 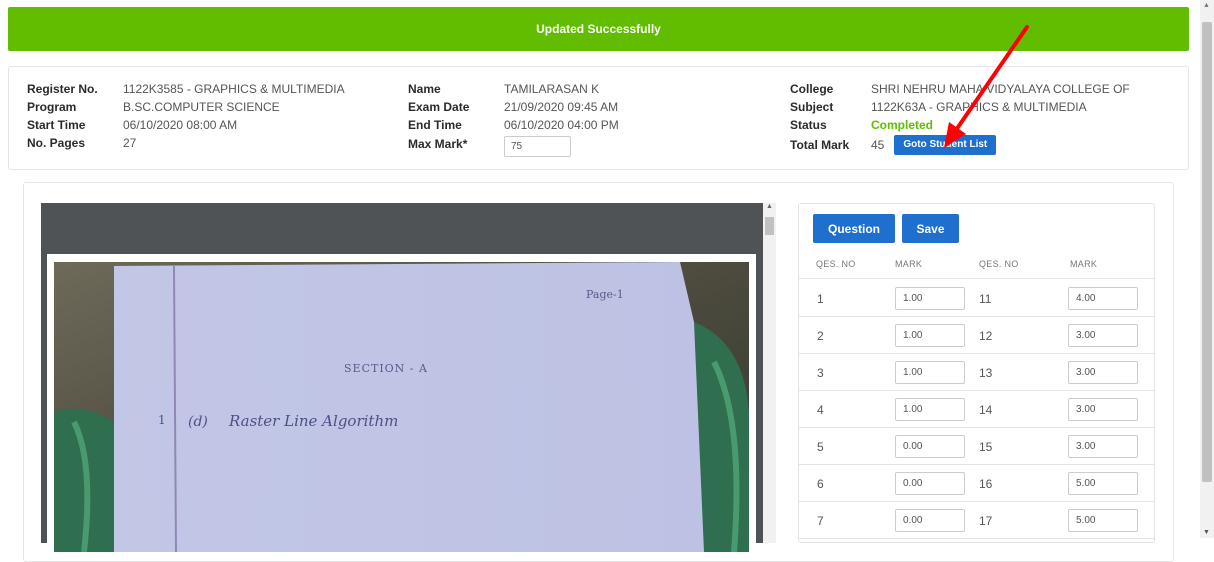 What do you see at coordinates (986, 447) in the screenshot?
I see `question-number: 15` at bounding box center [986, 447].